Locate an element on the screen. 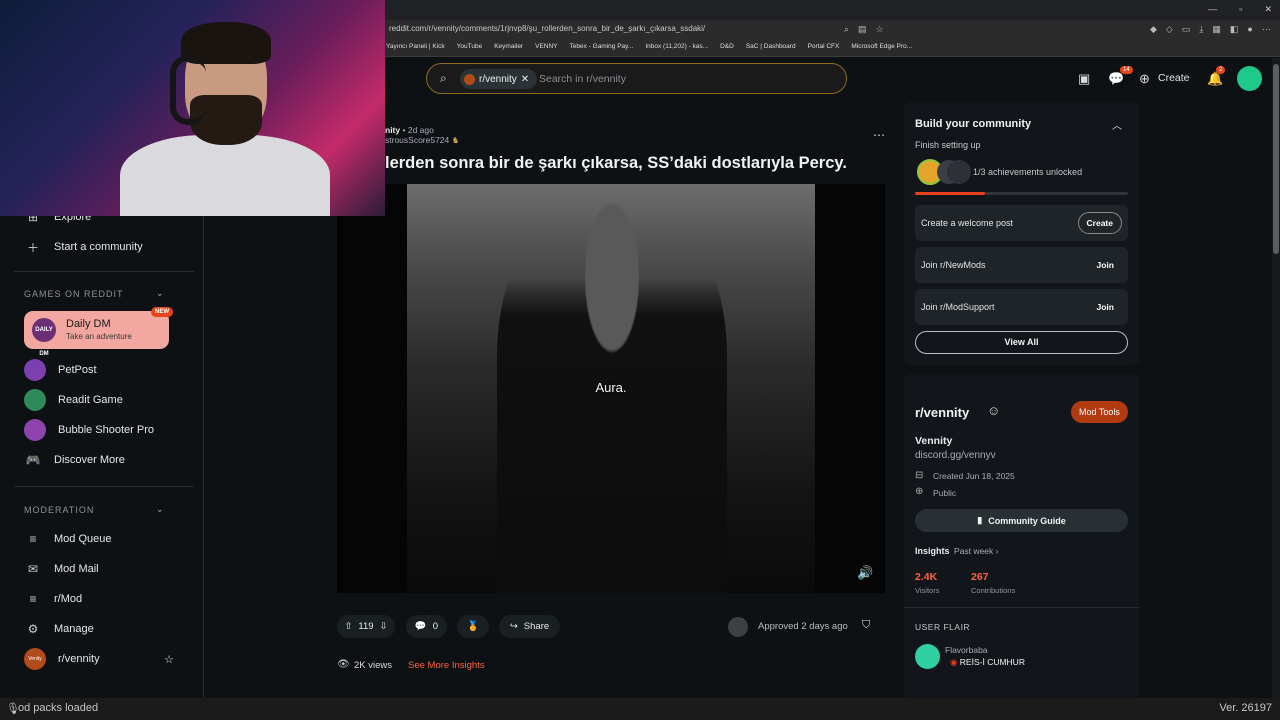  window-controls: — ▫ ✕ is located at coordinates (1240, 9).